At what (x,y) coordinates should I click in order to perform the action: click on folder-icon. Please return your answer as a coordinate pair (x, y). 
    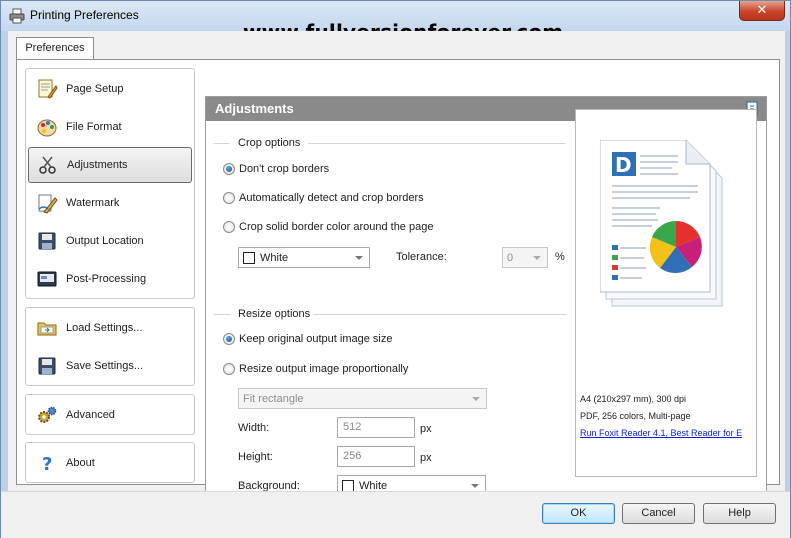
    Looking at the image, I should click on (47, 329).